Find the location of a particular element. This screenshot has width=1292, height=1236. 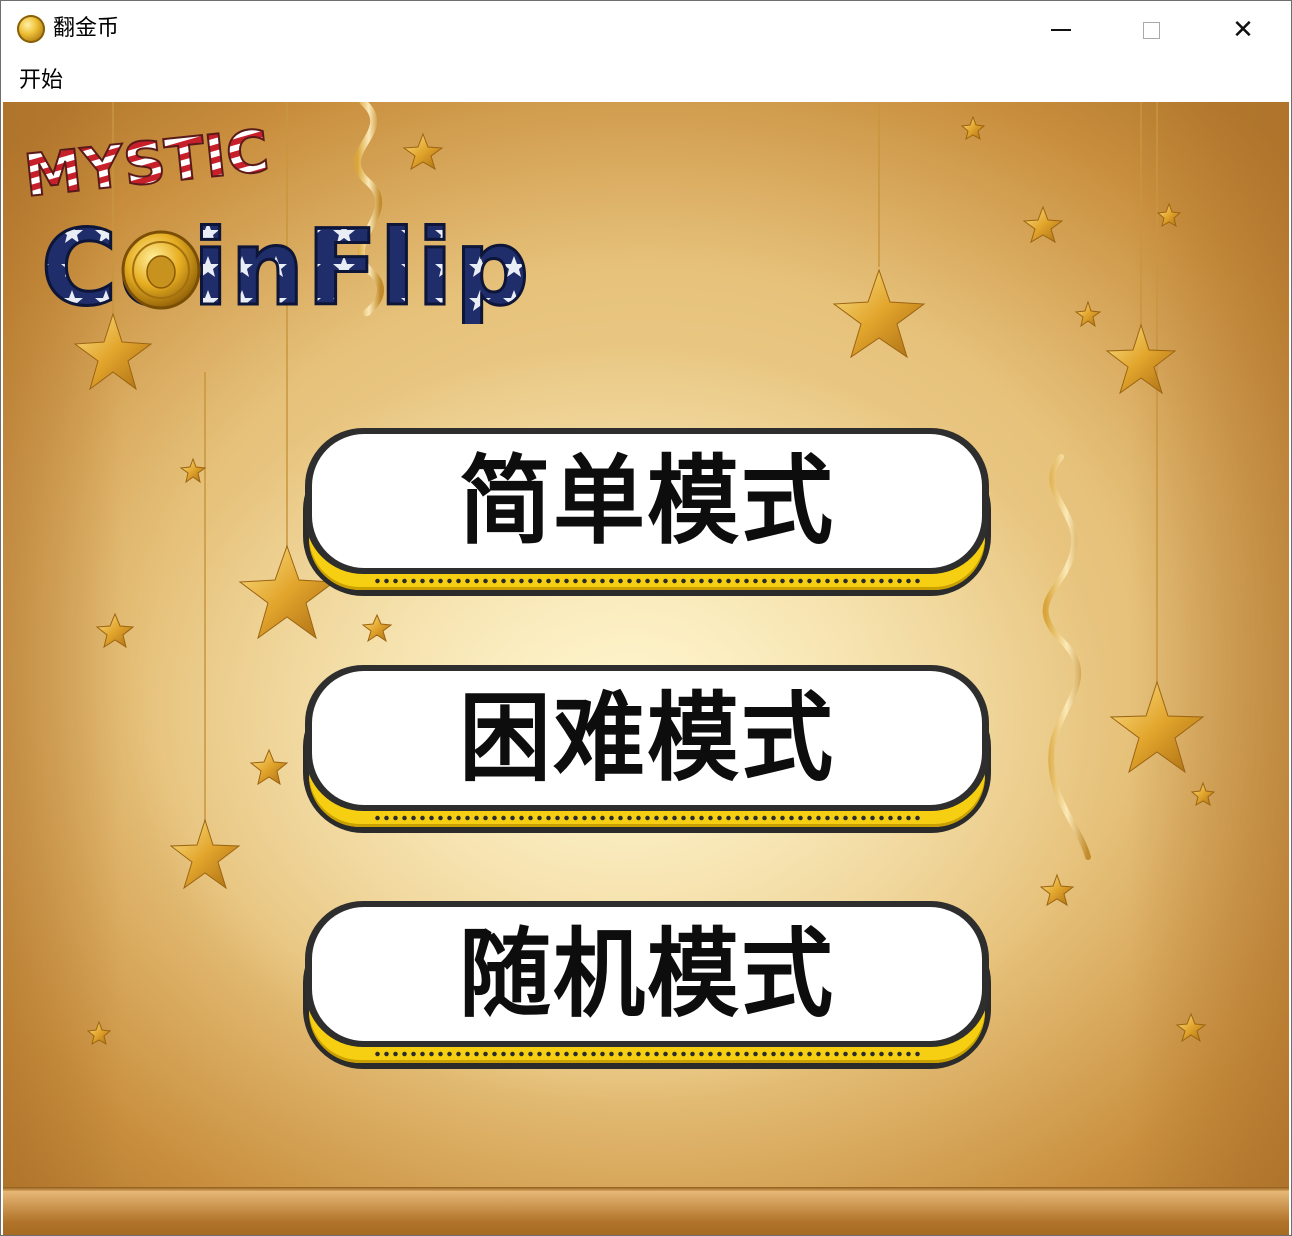

minimize-button is located at coordinates (1061, 30).